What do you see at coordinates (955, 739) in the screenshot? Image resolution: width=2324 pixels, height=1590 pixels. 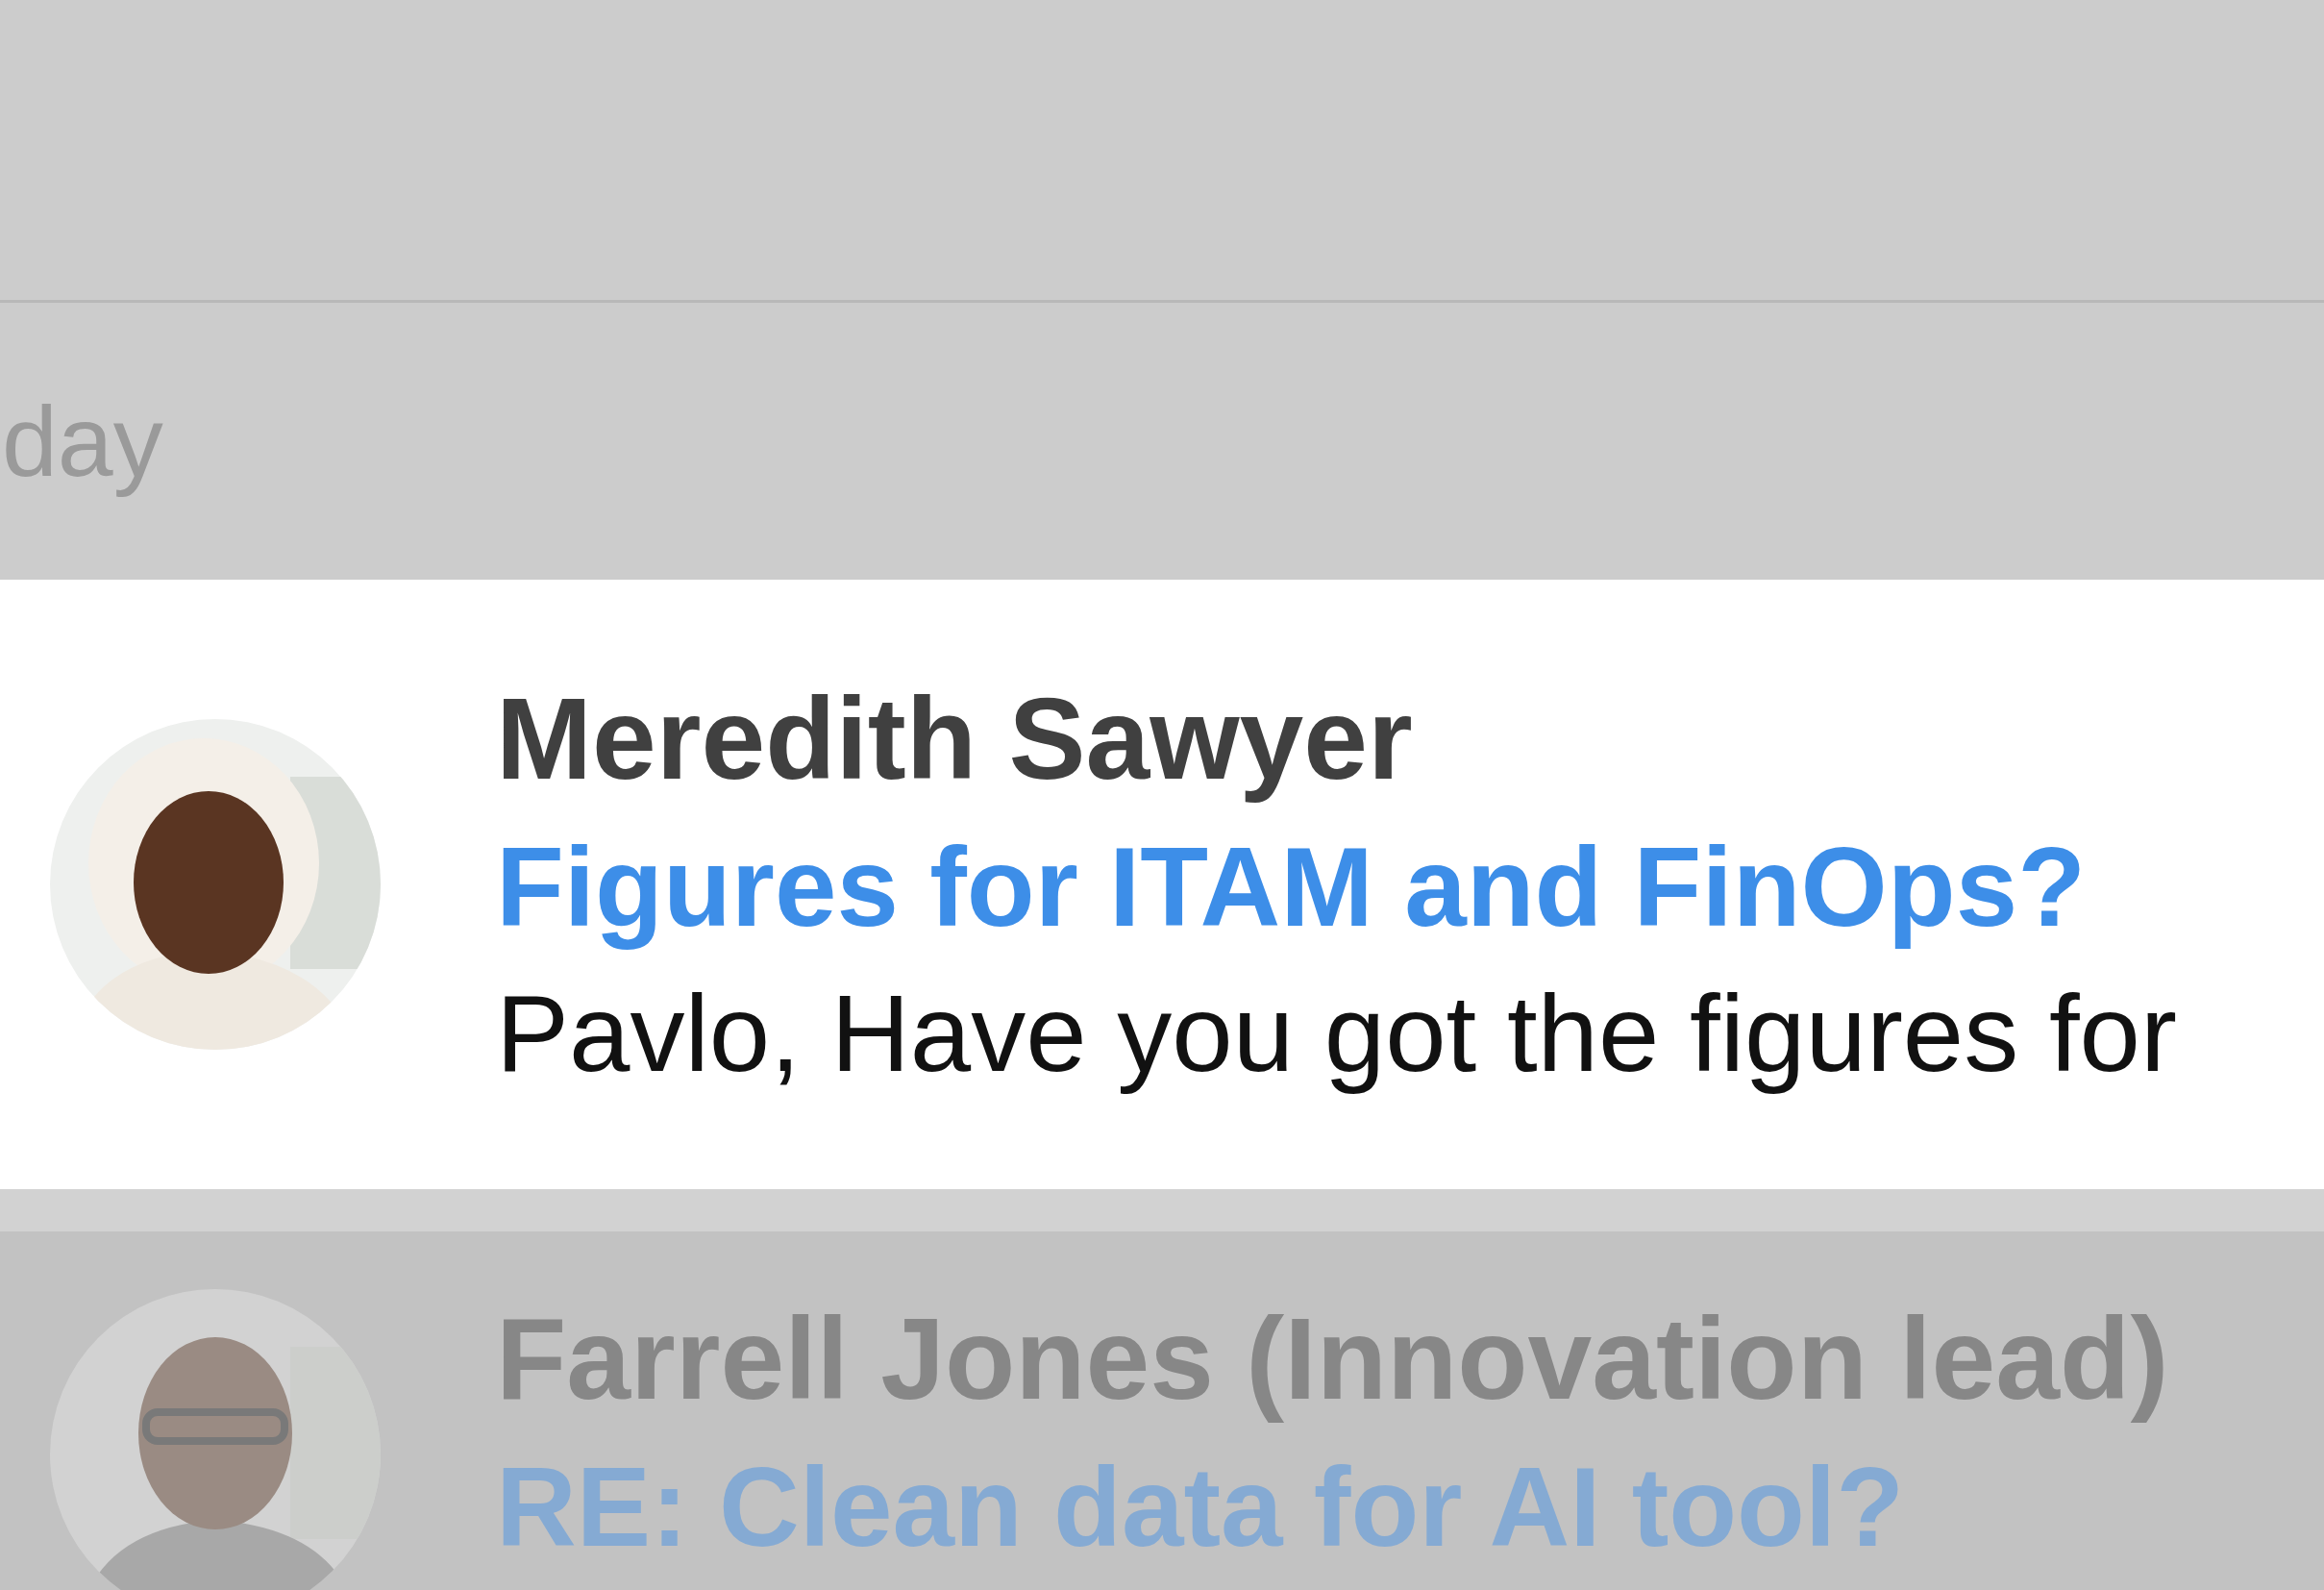 I see `sender-name: Meredith Sawyer` at bounding box center [955, 739].